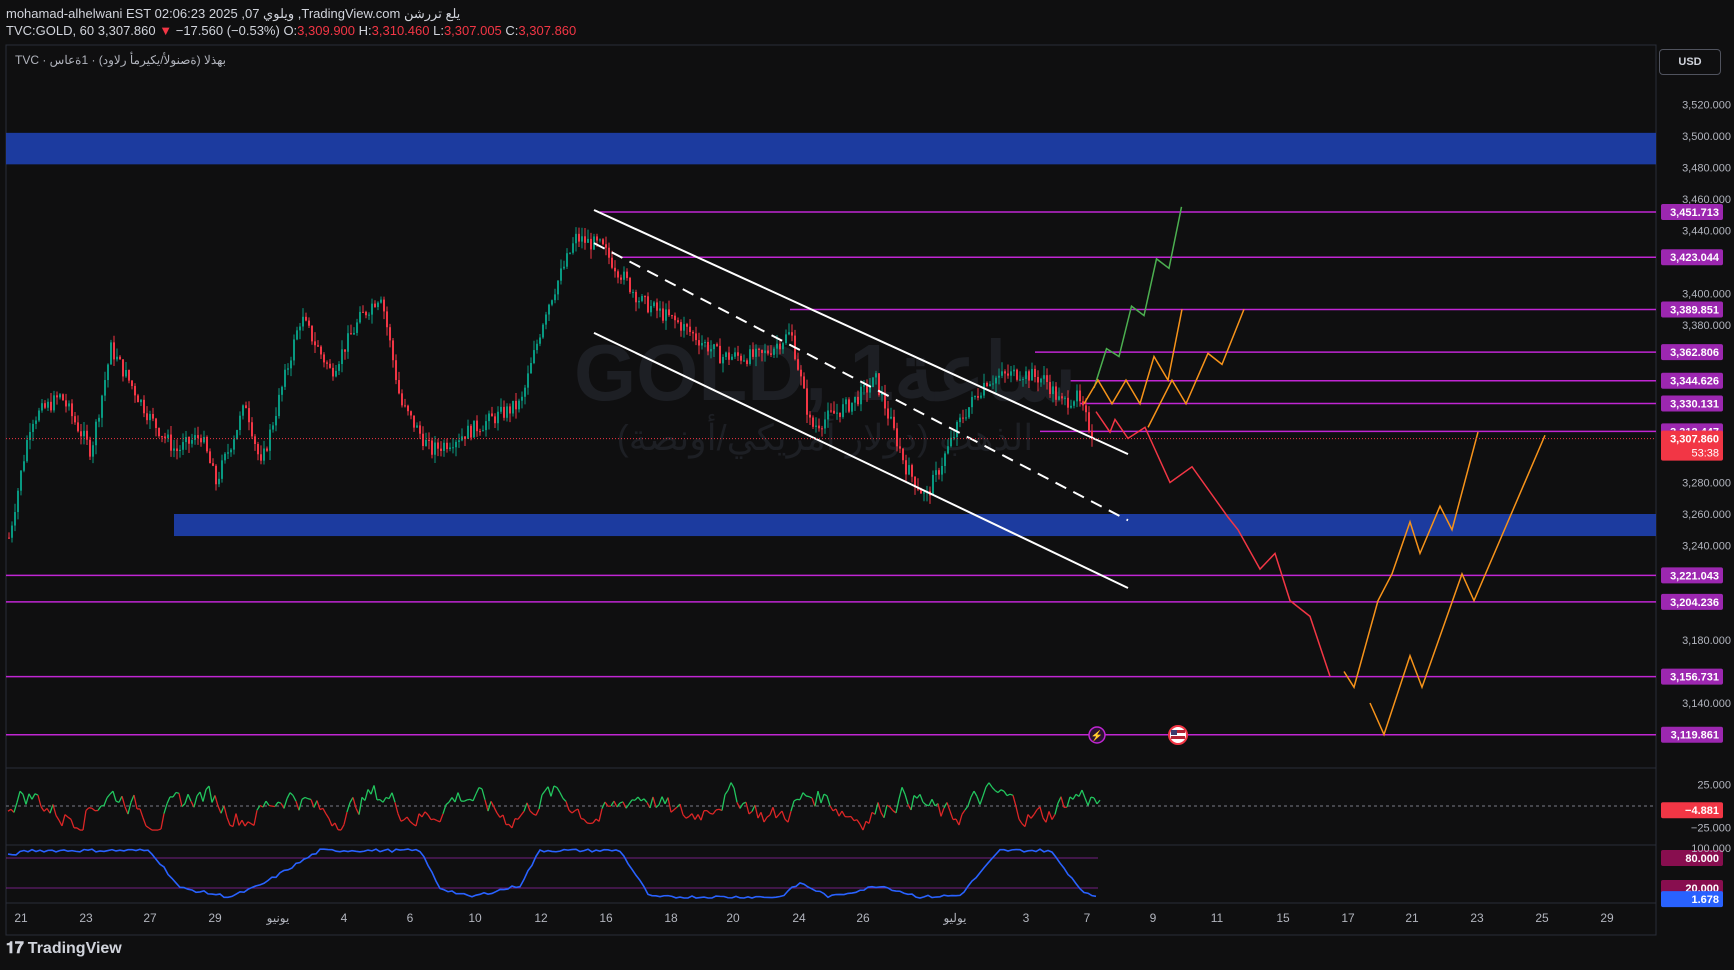 This screenshot has width=1734, height=970. What do you see at coordinates (290, 30) in the screenshot?
I see `open-label: O:` at bounding box center [290, 30].